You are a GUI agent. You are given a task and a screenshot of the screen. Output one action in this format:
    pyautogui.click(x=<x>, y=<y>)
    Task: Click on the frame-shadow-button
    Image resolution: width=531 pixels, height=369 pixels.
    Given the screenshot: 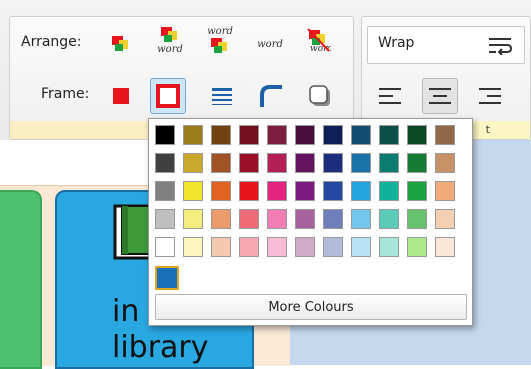 What is the action you would take?
    pyautogui.click(x=320, y=96)
    